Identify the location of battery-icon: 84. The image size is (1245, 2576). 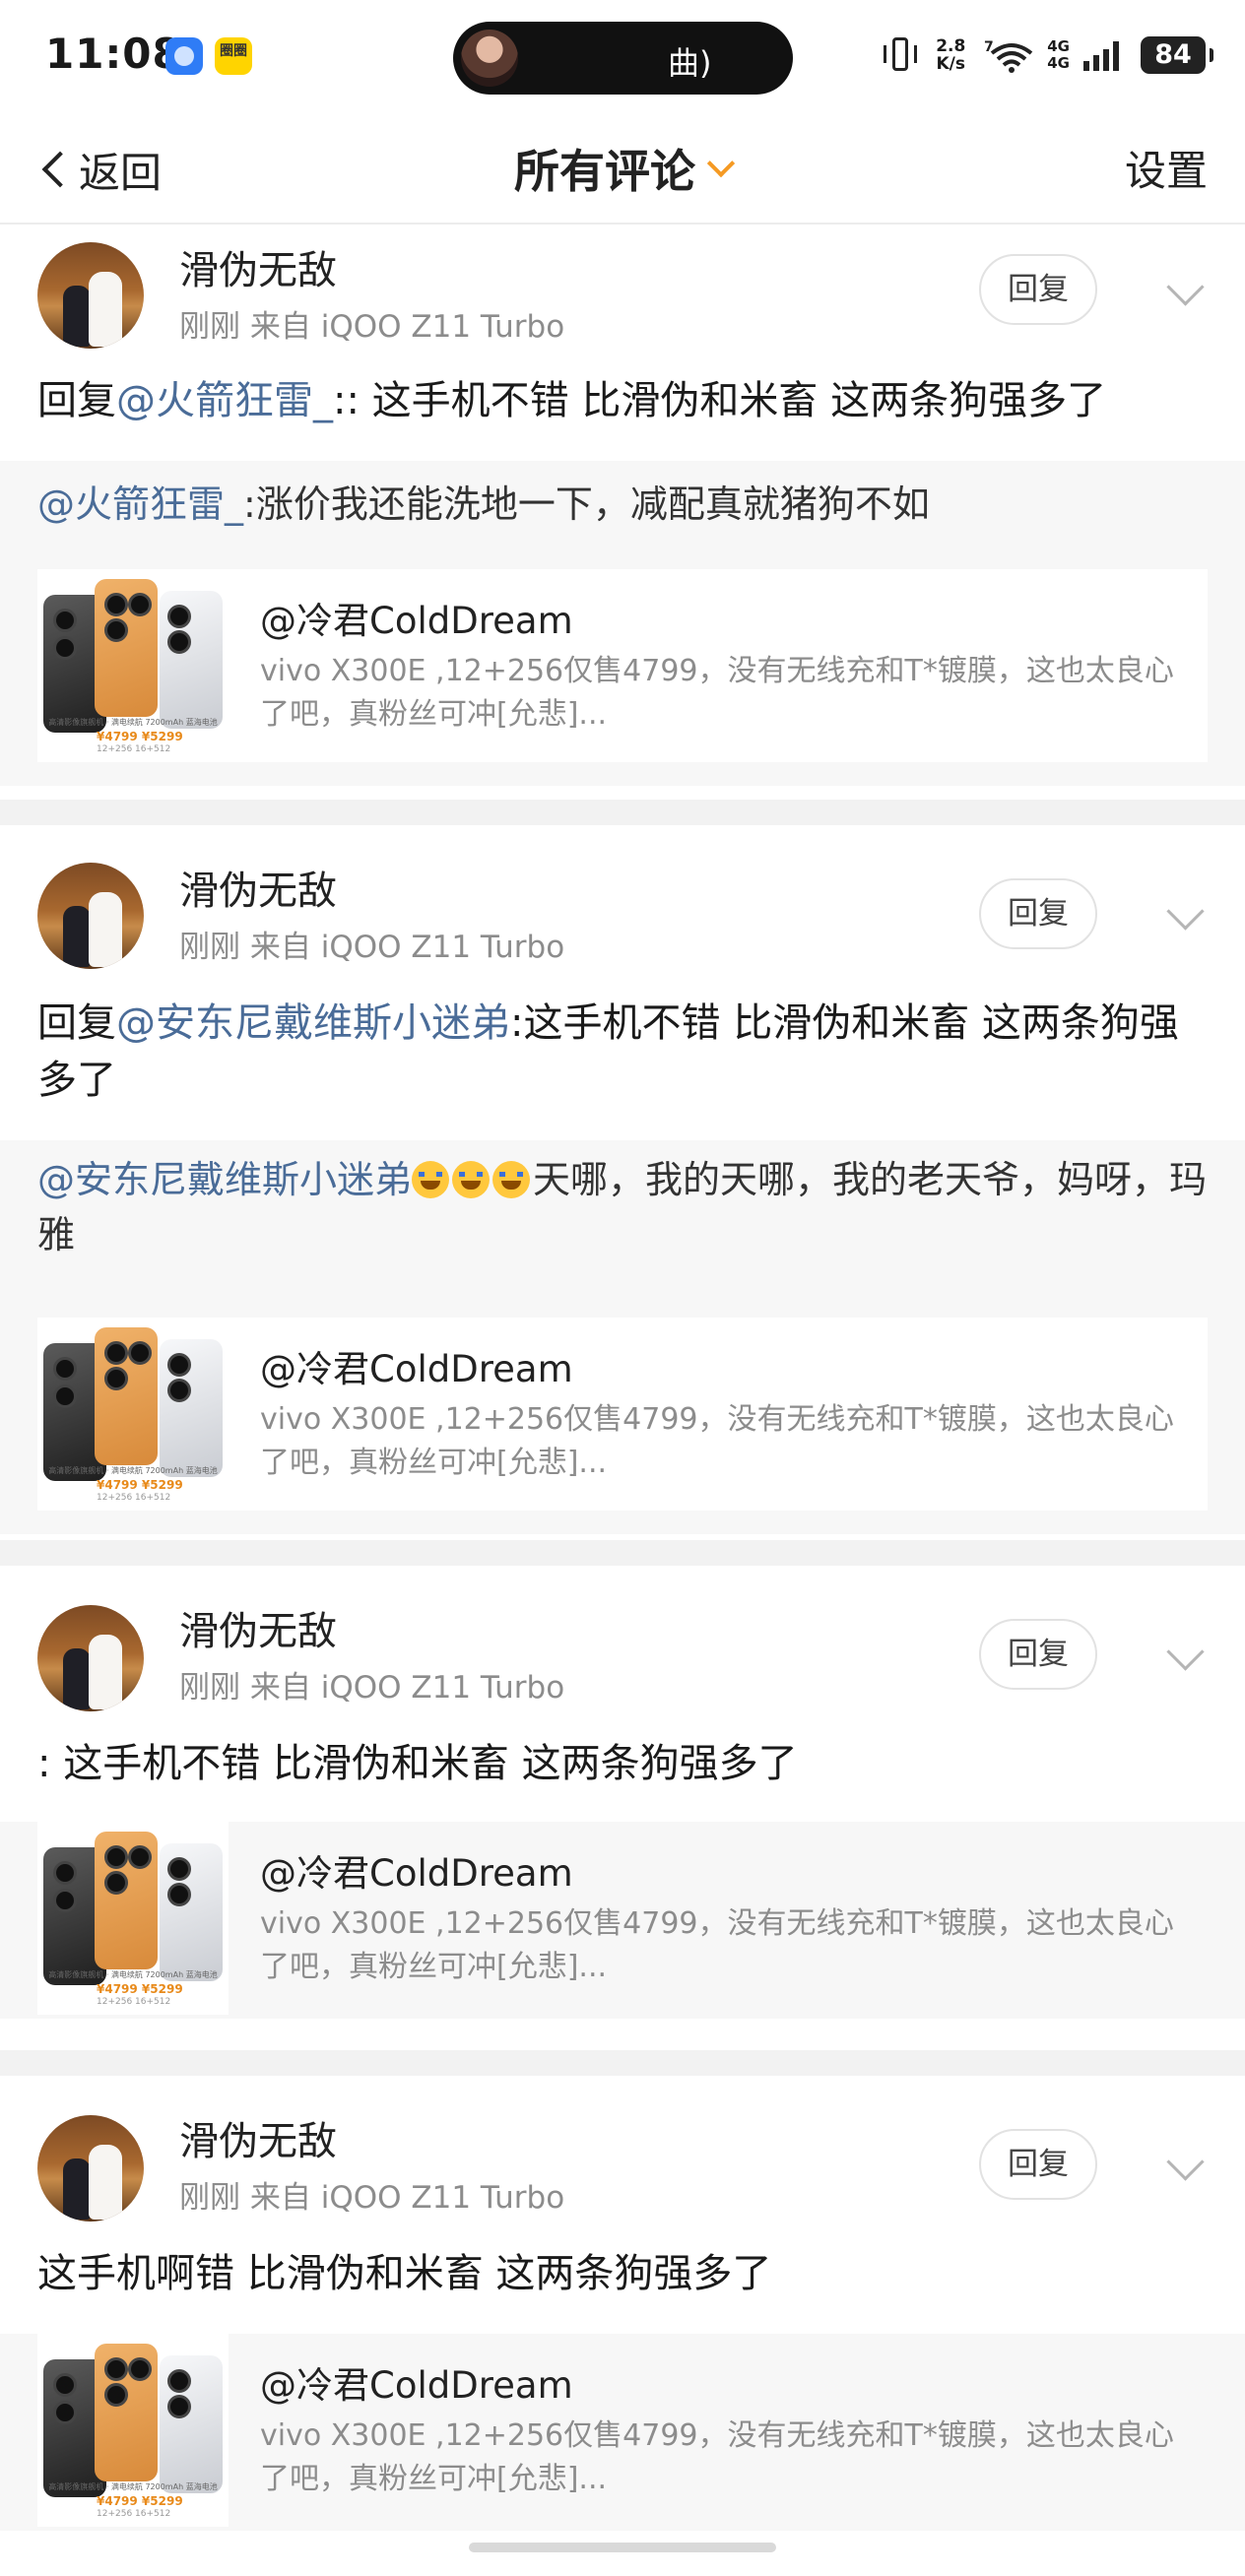
(1177, 55).